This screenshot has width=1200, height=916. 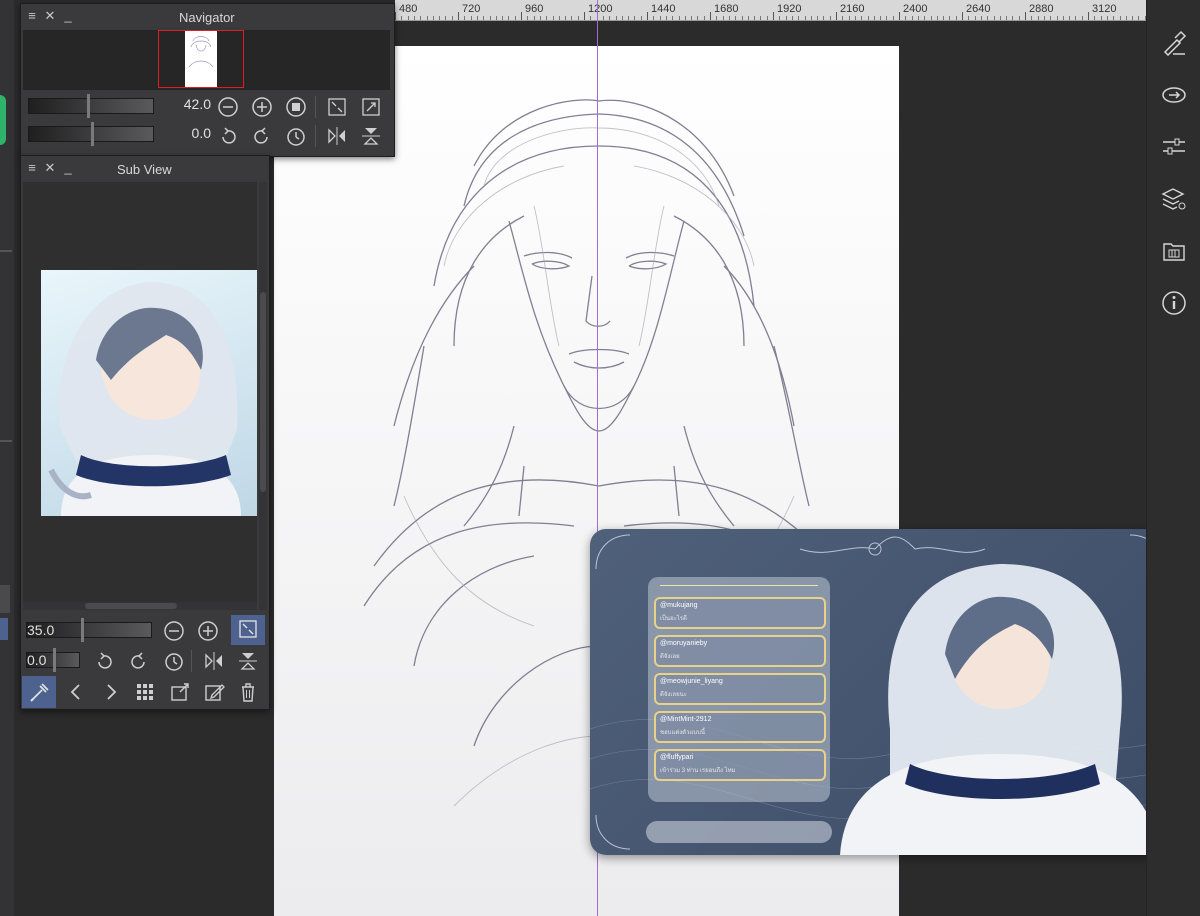 I want to click on rotation-slider, so click(x=91, y=134).